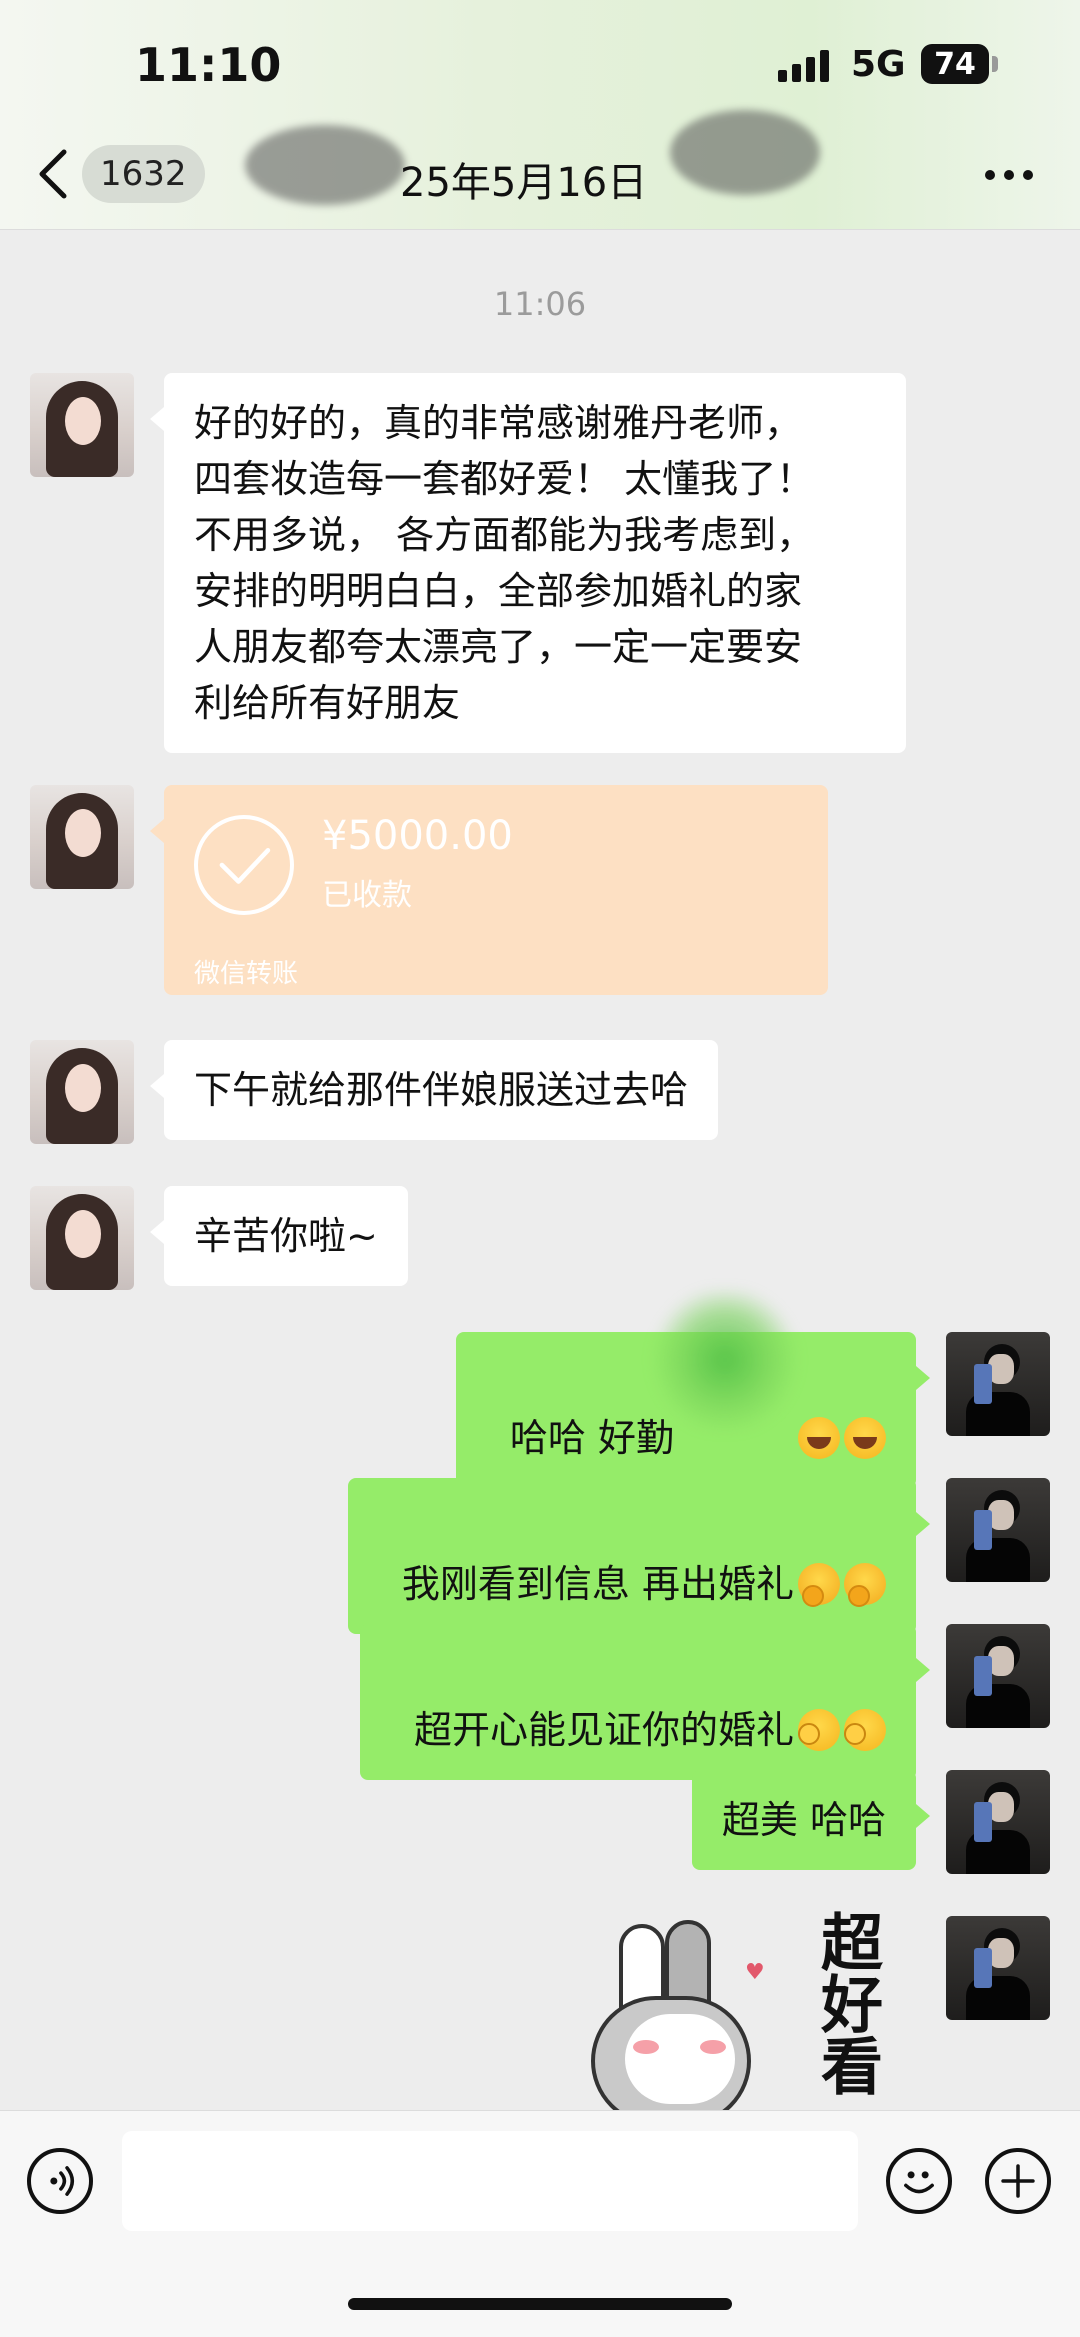 The image size is (1080, 2337). I want to click on message-timestamp: 11:06, so click(540, 304).